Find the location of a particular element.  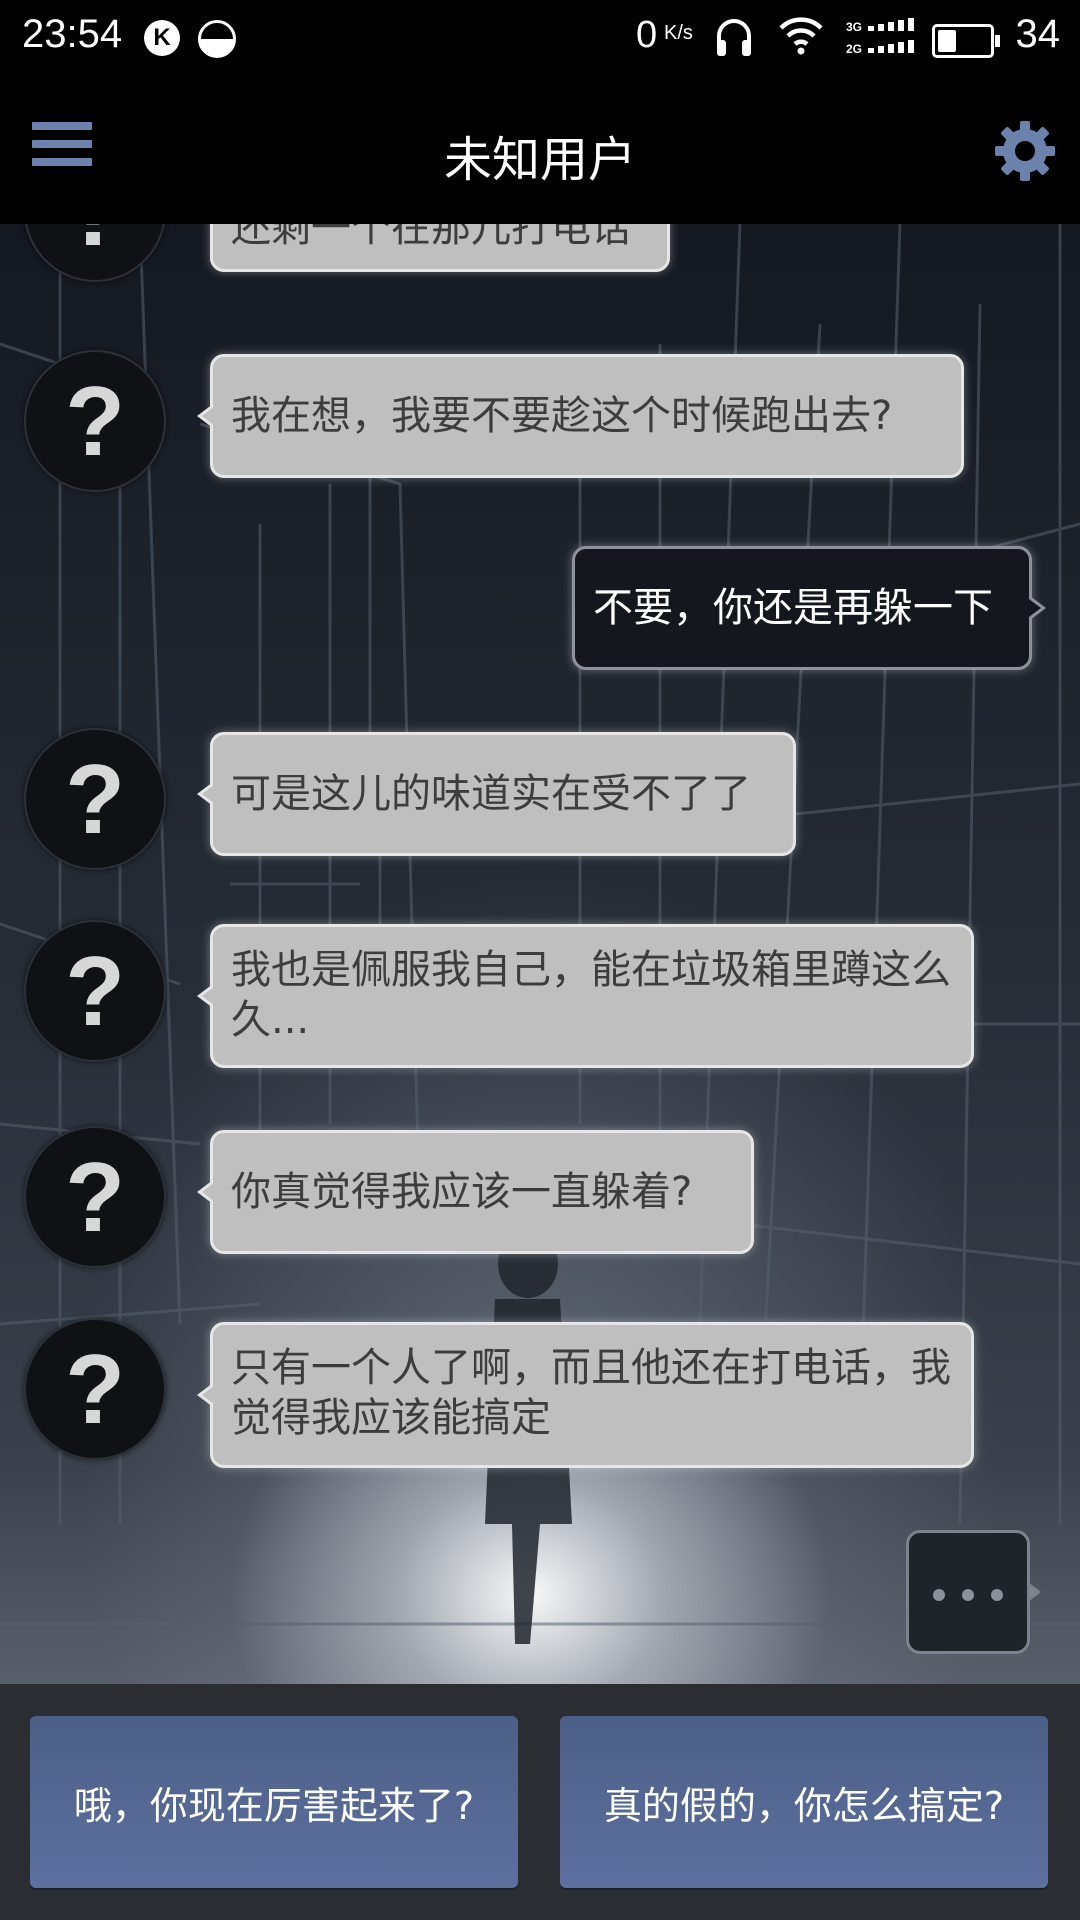

wifi-icon is located at coordinates (801, 36).